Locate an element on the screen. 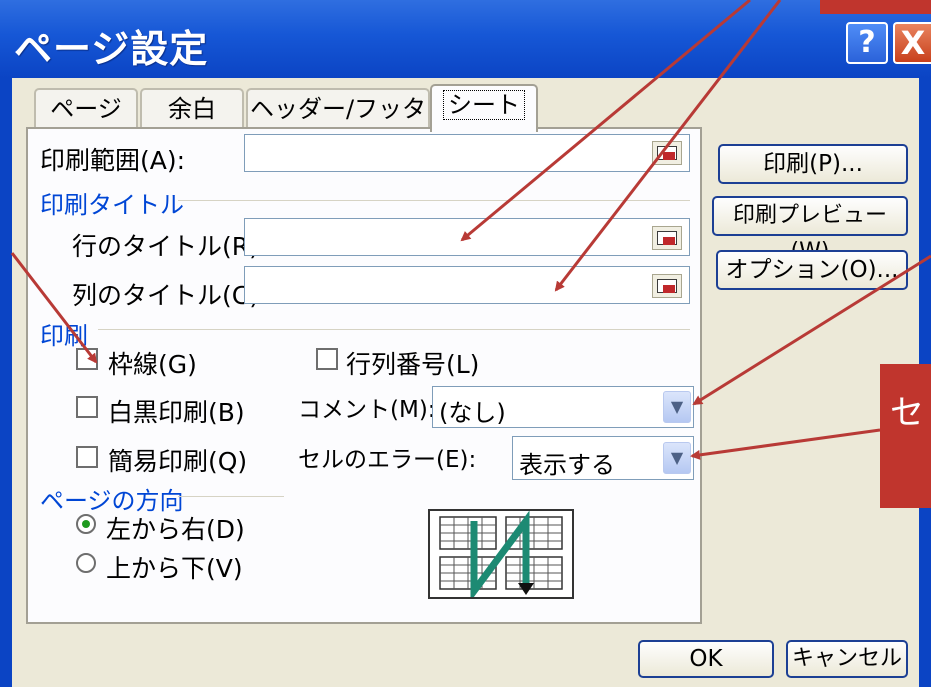 This screenshot has height=687, width=931. comments-select: (なし) ▼ is located at coordinates (563, 407).